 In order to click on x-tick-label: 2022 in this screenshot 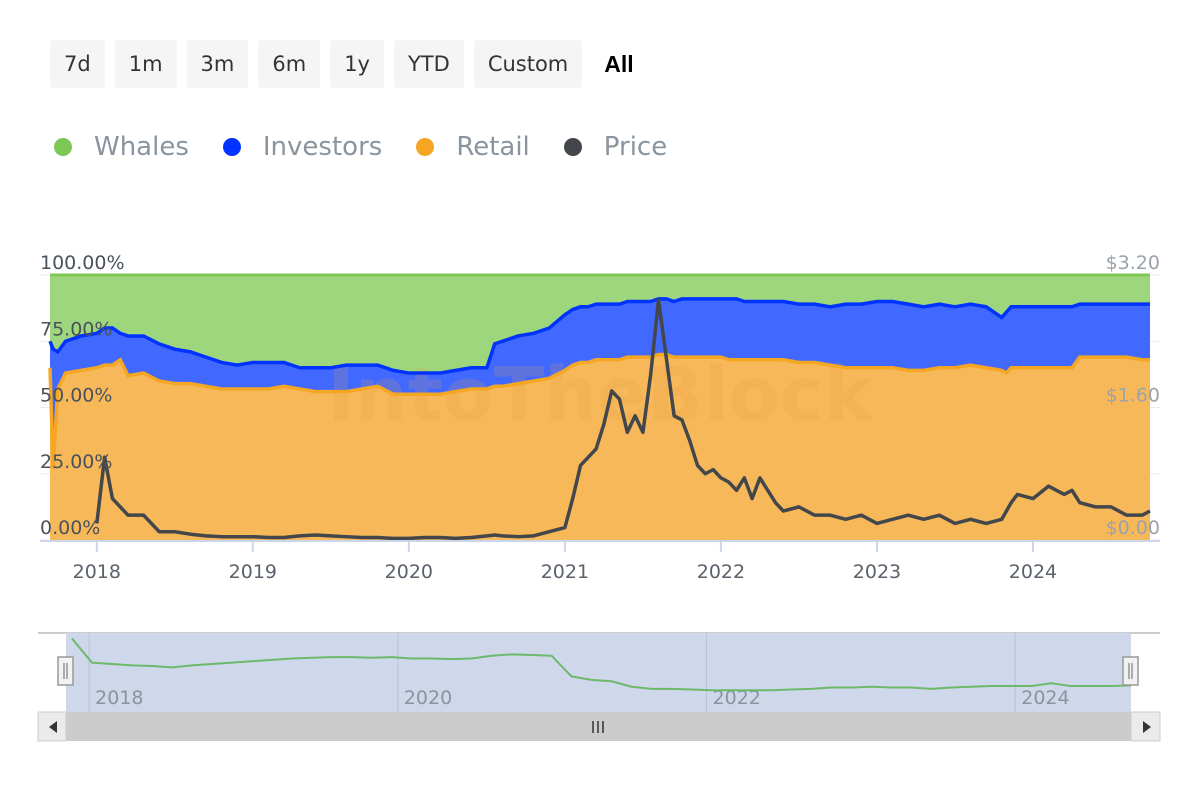, I will do `click(721, 572)`.